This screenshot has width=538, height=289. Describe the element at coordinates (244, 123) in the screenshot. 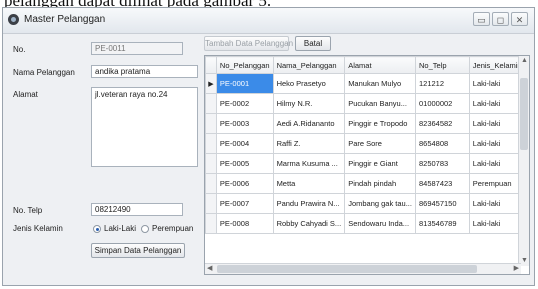

I see `table-cell: PE-0003` at that location.